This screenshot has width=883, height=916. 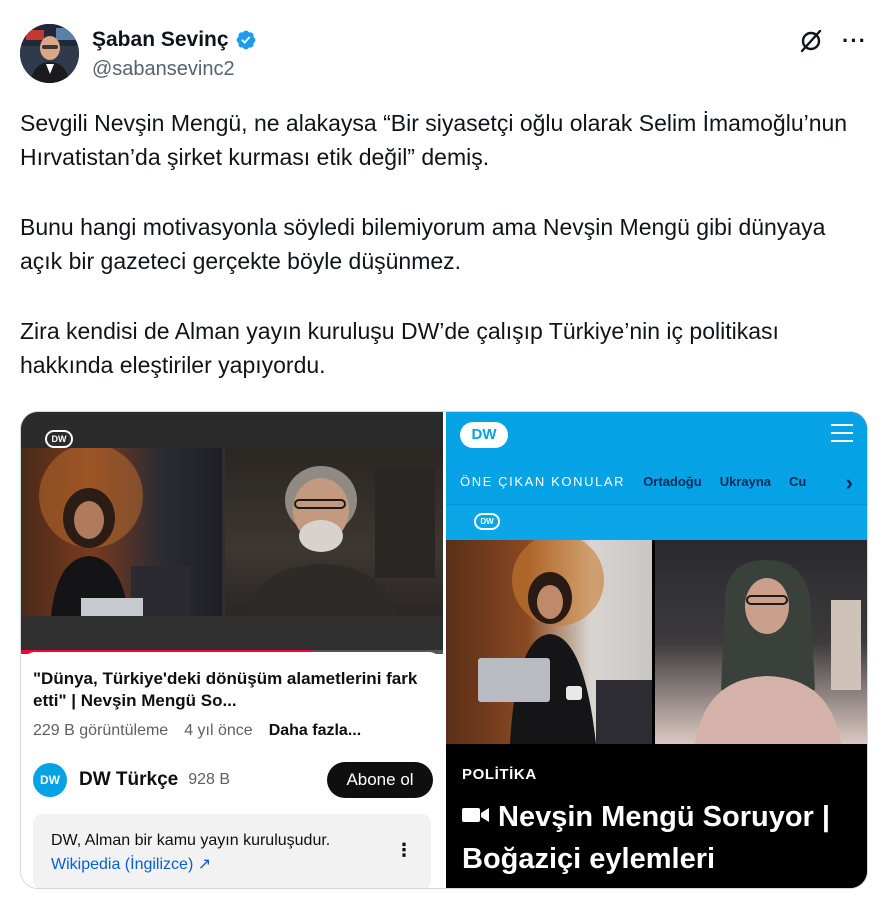 What do you see at coordinates (811, 41) in the screenshot?
I see `grok-icon` at bounding box center [811, 41].